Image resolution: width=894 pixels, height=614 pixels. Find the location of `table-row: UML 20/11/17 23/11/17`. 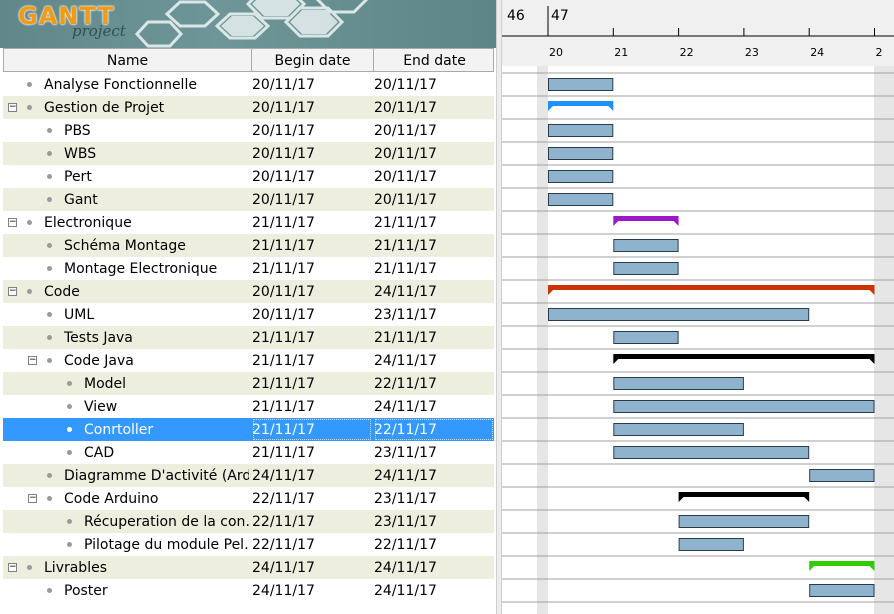

table-row: UML 20/11/17 23/11/17 is located at coordinates (248, 314).